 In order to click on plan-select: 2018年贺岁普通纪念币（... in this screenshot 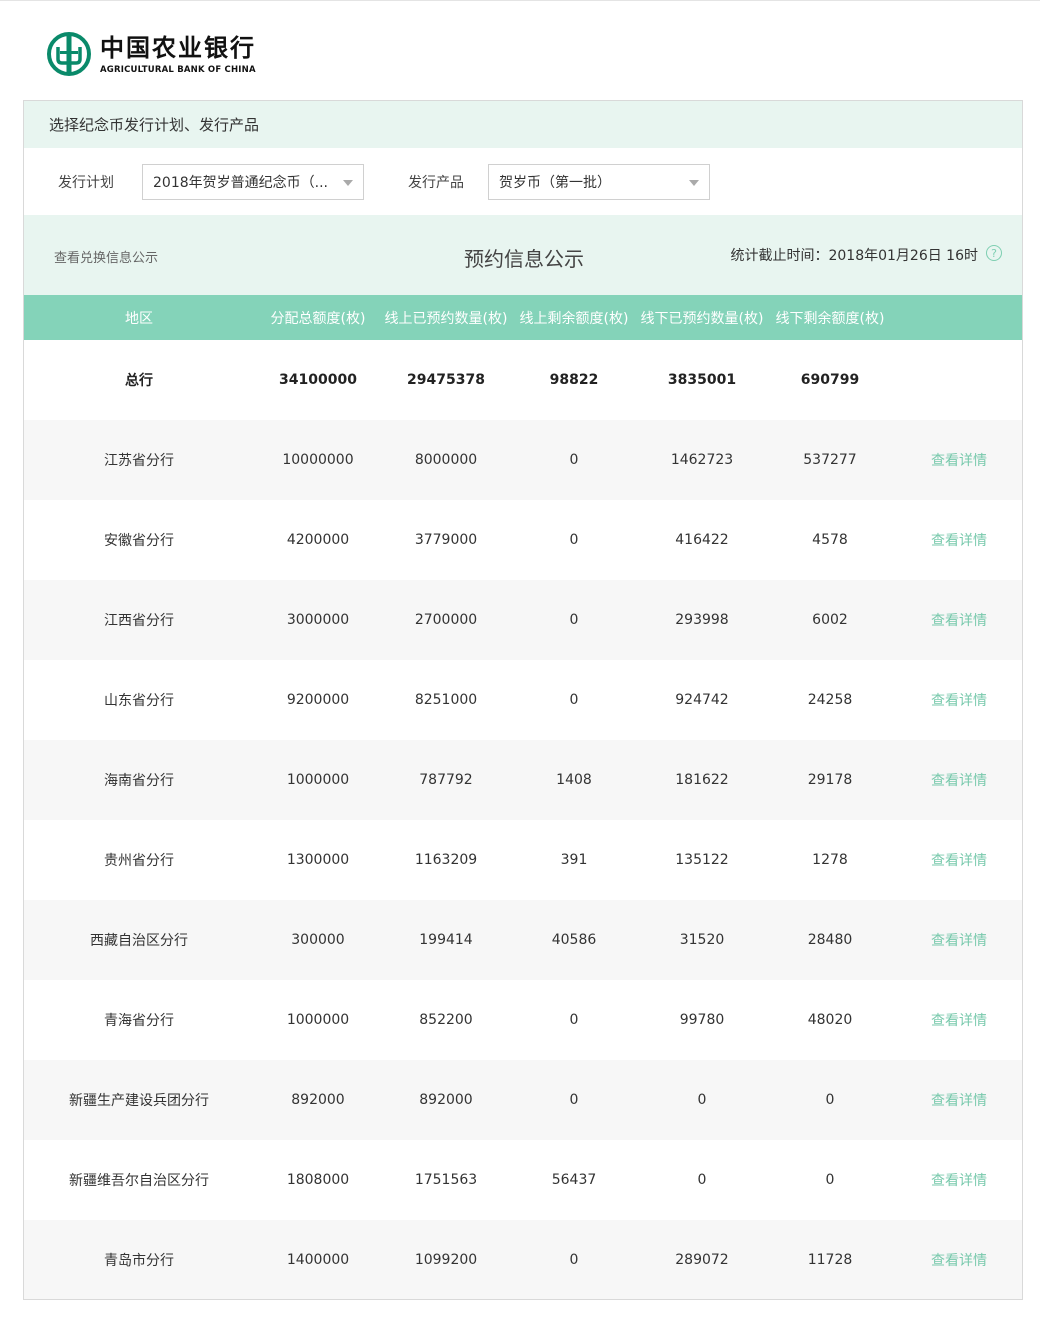, I will do `click(253, 181)`.